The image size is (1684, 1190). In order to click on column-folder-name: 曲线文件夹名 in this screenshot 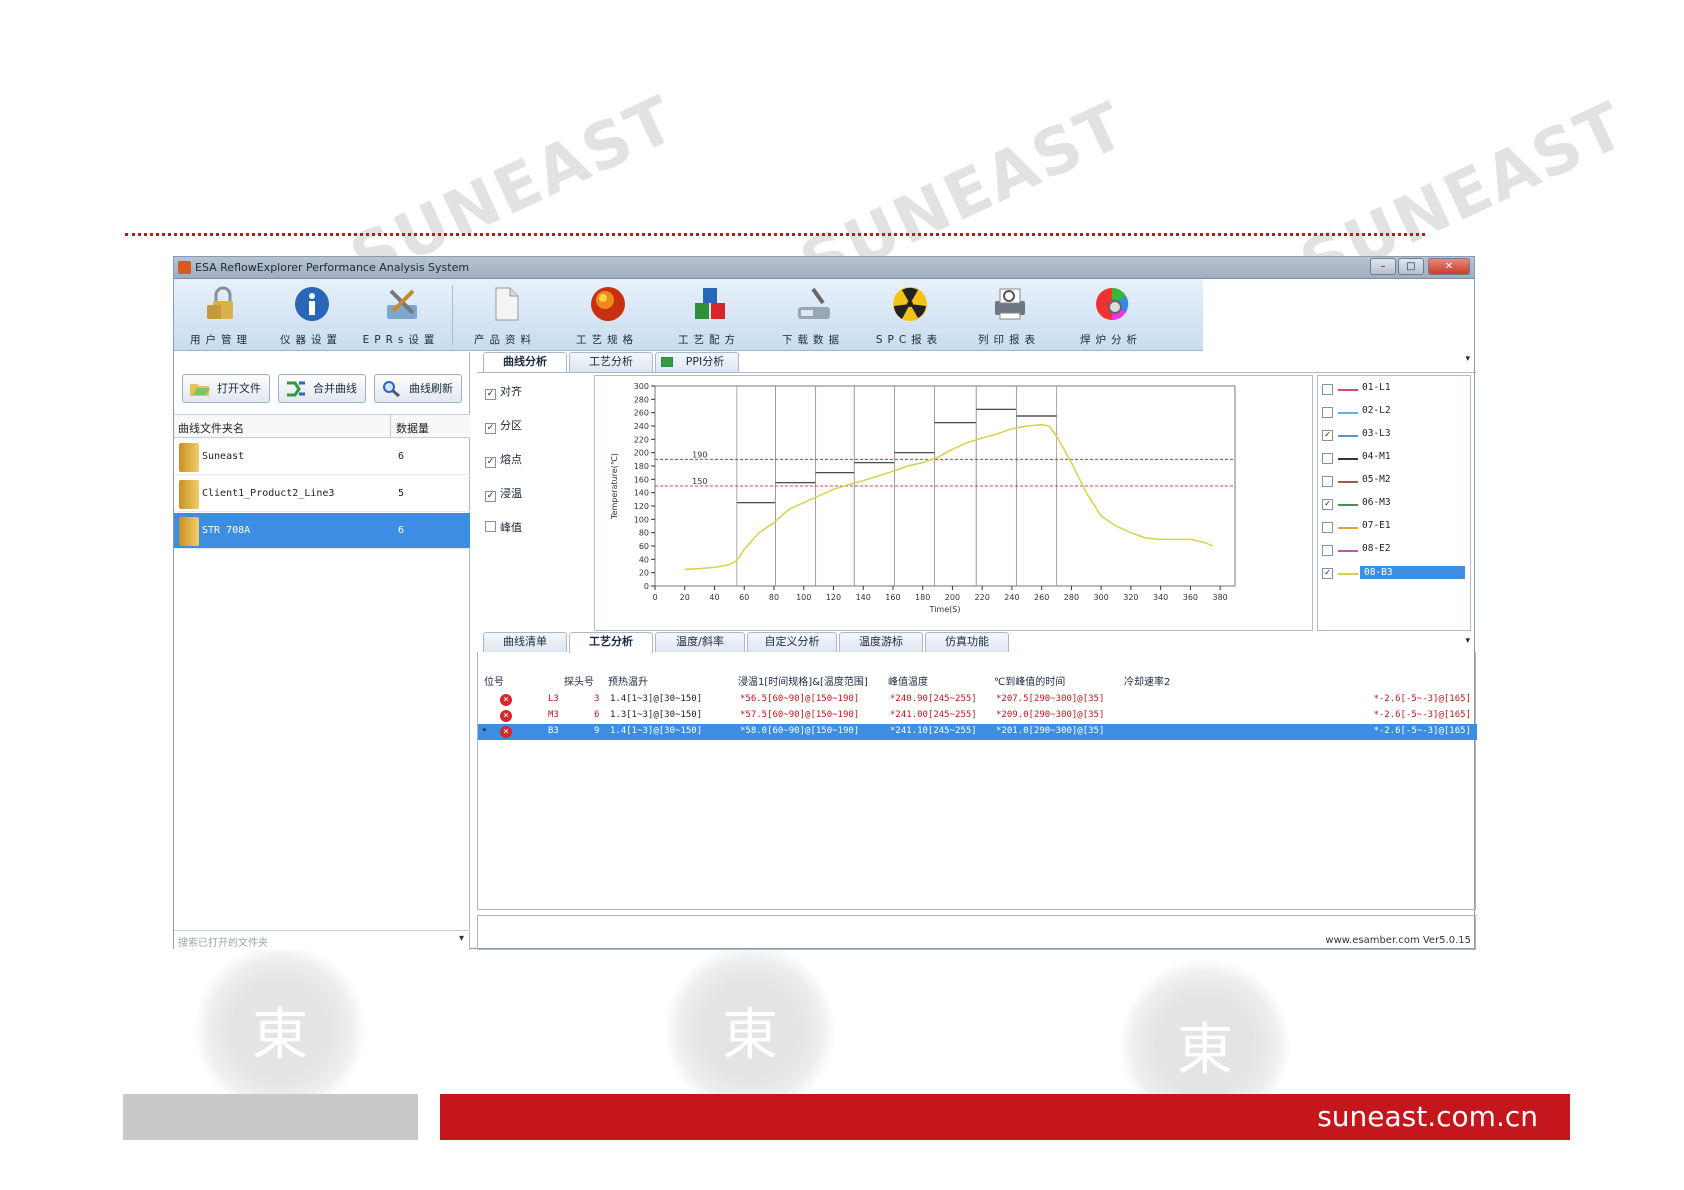, I will do `click(211, 428)`.